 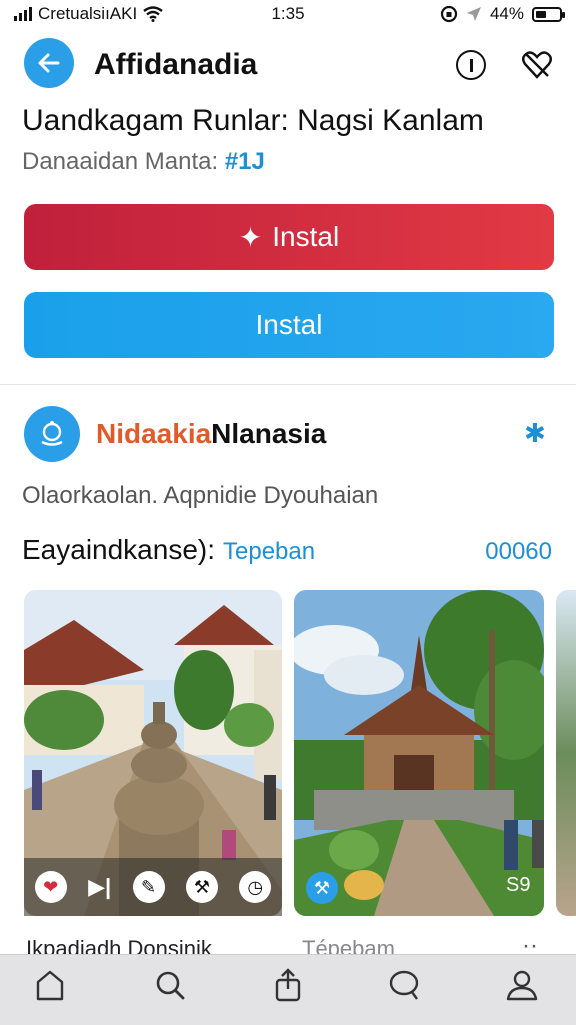 What do you see at coordinates (506, 13) in the screenshot?
I see `battery-percent: 44%` at bounding box center [506, 13].